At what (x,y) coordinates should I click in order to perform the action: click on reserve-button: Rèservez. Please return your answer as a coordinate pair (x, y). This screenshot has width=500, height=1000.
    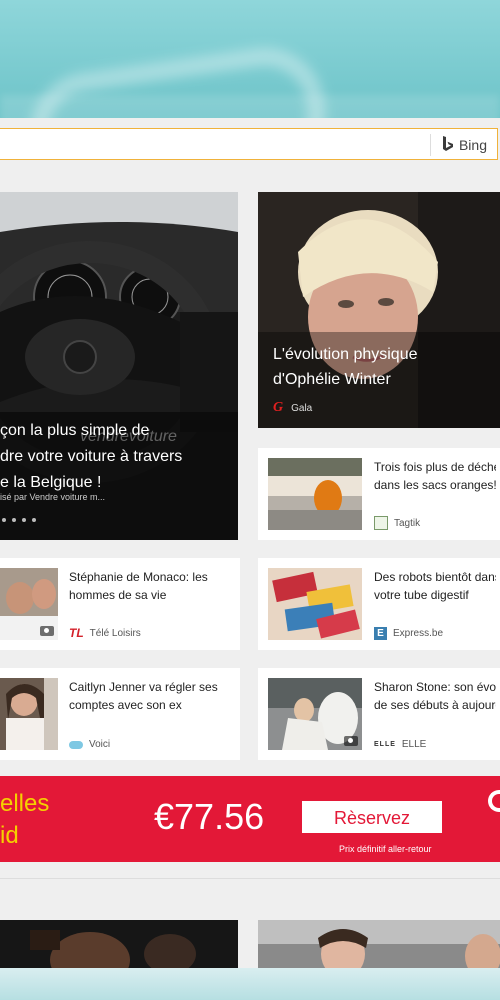
    Looking at the image, I should click on (372, 817).